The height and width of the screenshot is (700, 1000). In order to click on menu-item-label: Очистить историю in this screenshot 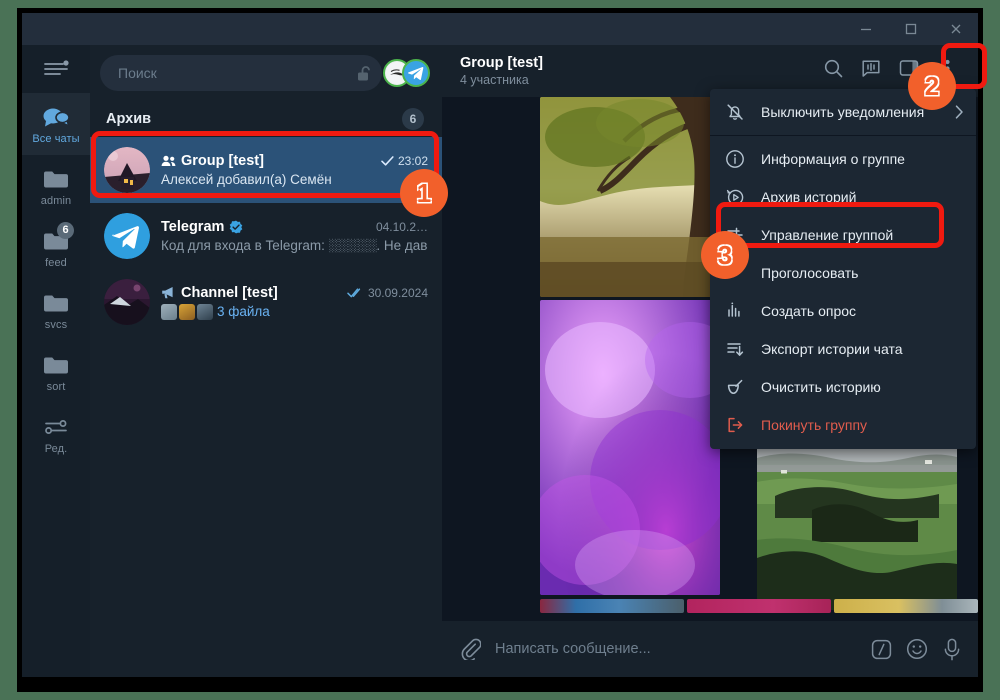, I will do `click(821, 387)`.